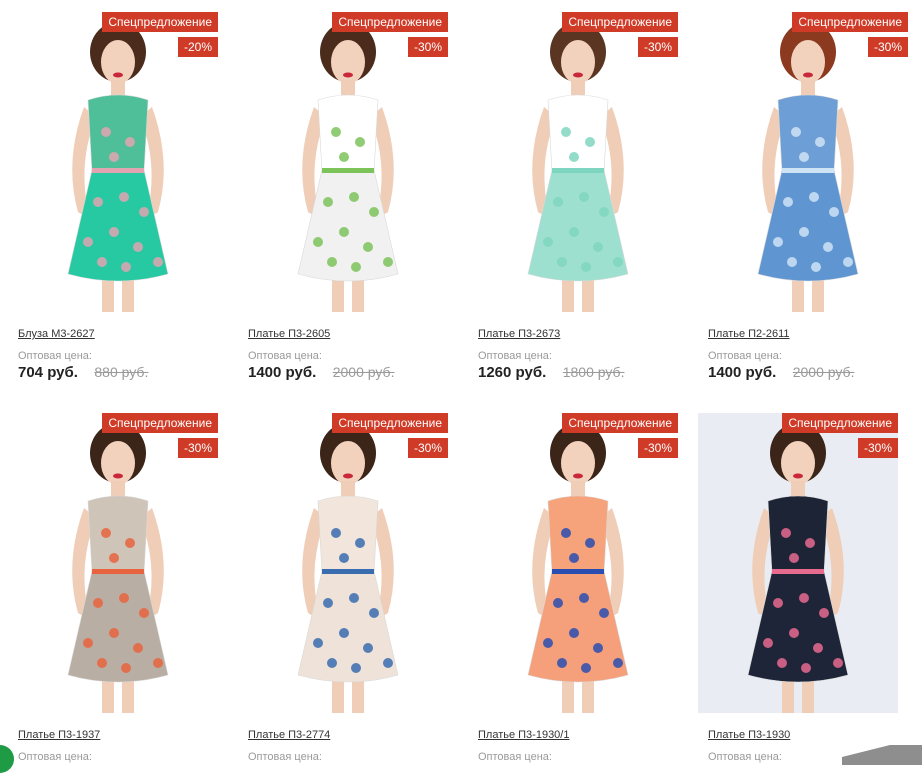 Image resolution: width=922 pixels, height=773 pixels. Describe the element at coordinates (882, 755) in the screenshot. I see `scroll-up-button` at that location.